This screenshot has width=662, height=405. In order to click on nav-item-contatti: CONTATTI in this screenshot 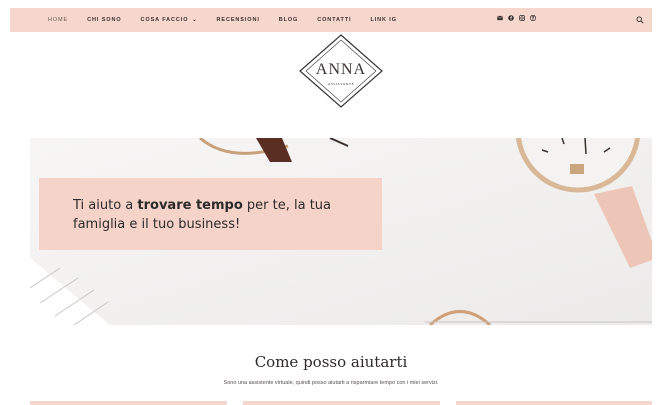, I will do `click(334, 20)`.